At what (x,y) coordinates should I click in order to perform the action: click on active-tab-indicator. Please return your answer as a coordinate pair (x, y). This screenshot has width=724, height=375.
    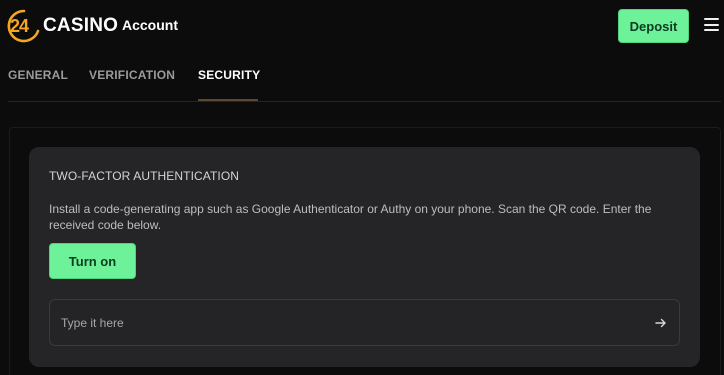
    Looking at the image, I should click on (228, 100).